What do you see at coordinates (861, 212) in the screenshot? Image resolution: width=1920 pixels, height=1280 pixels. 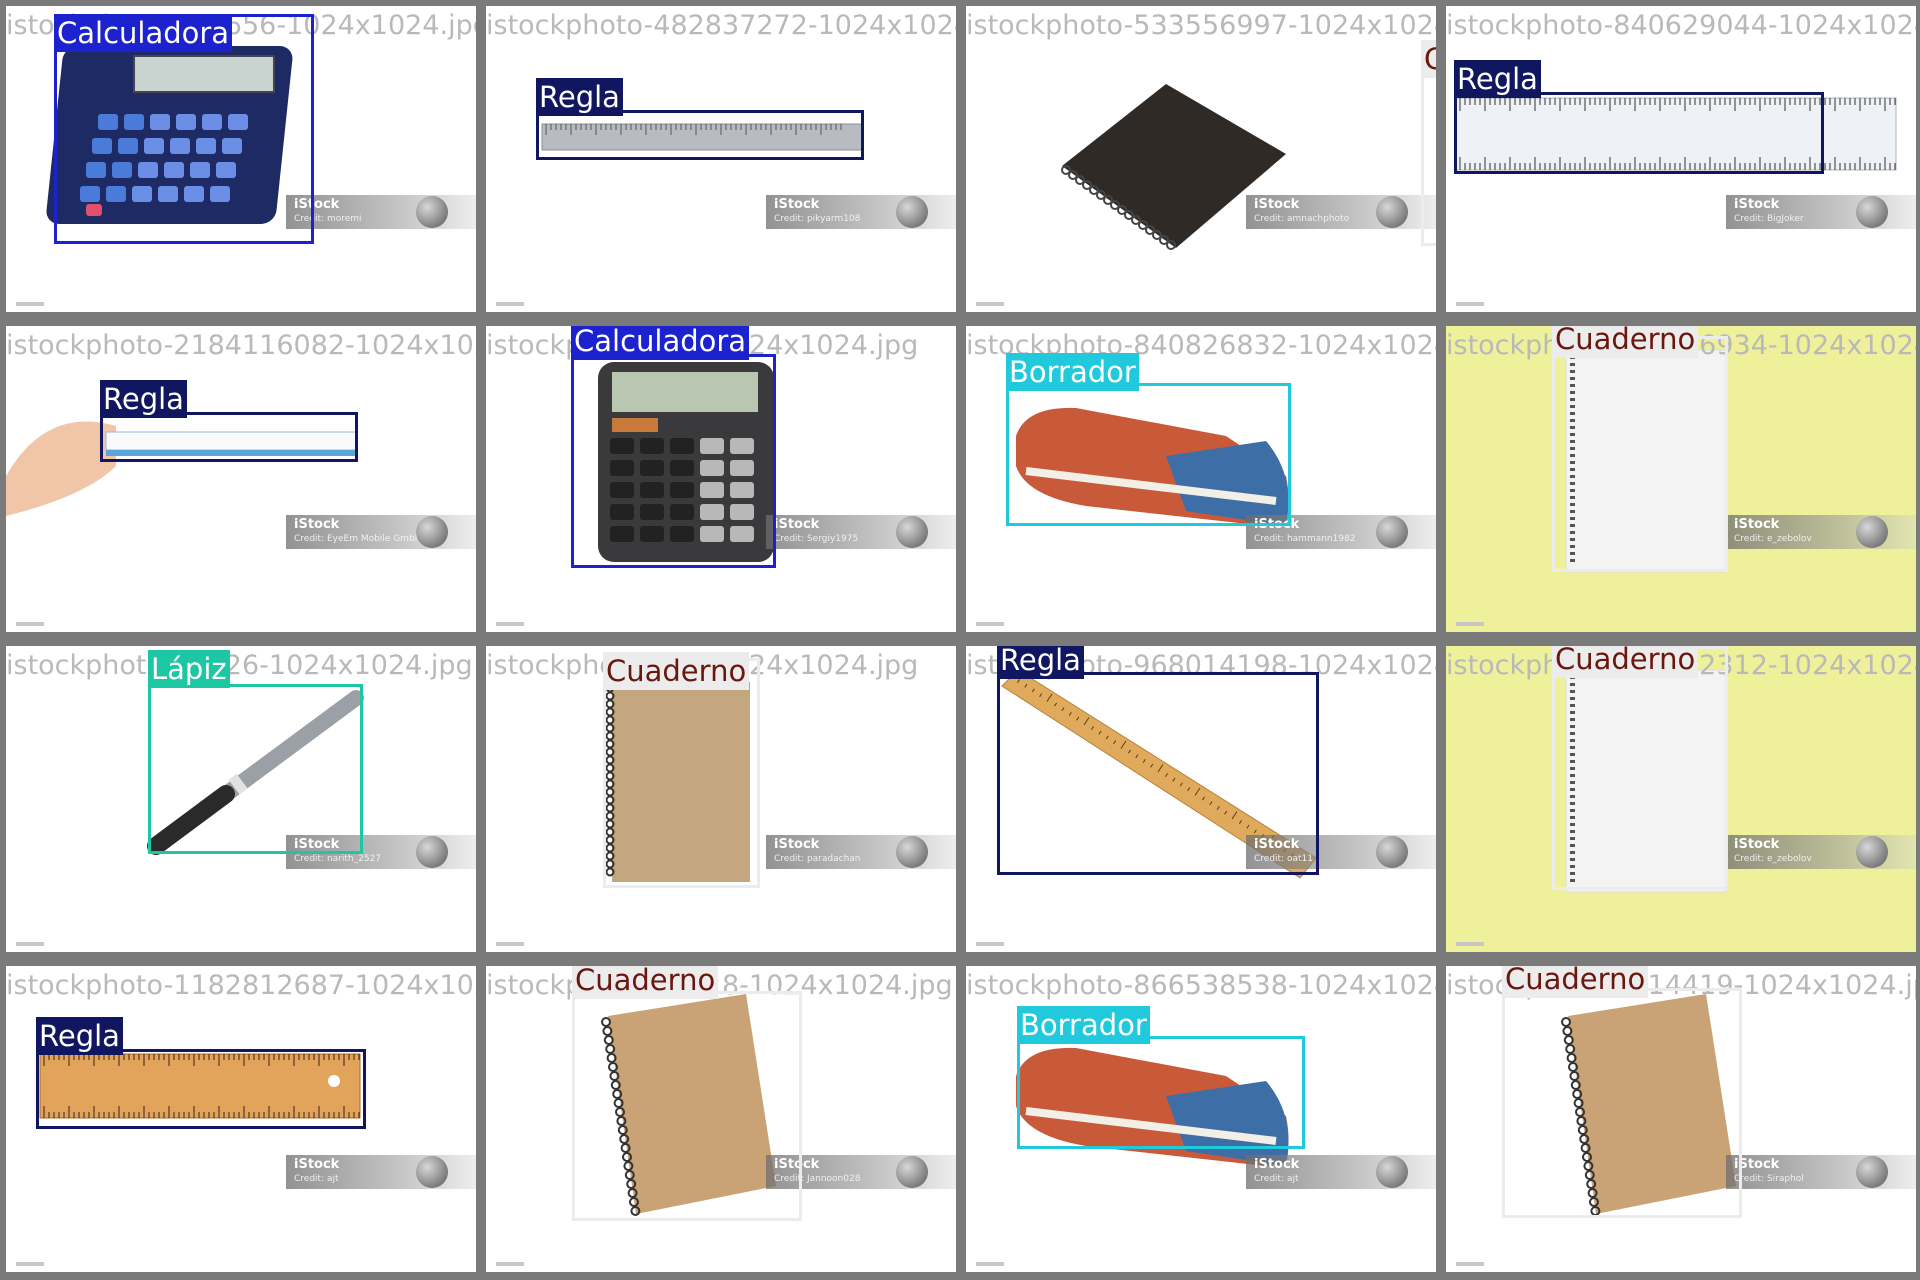 I see `istock-watermark: iStock Credit: pikyarm108` at bounding box center [861, 212].